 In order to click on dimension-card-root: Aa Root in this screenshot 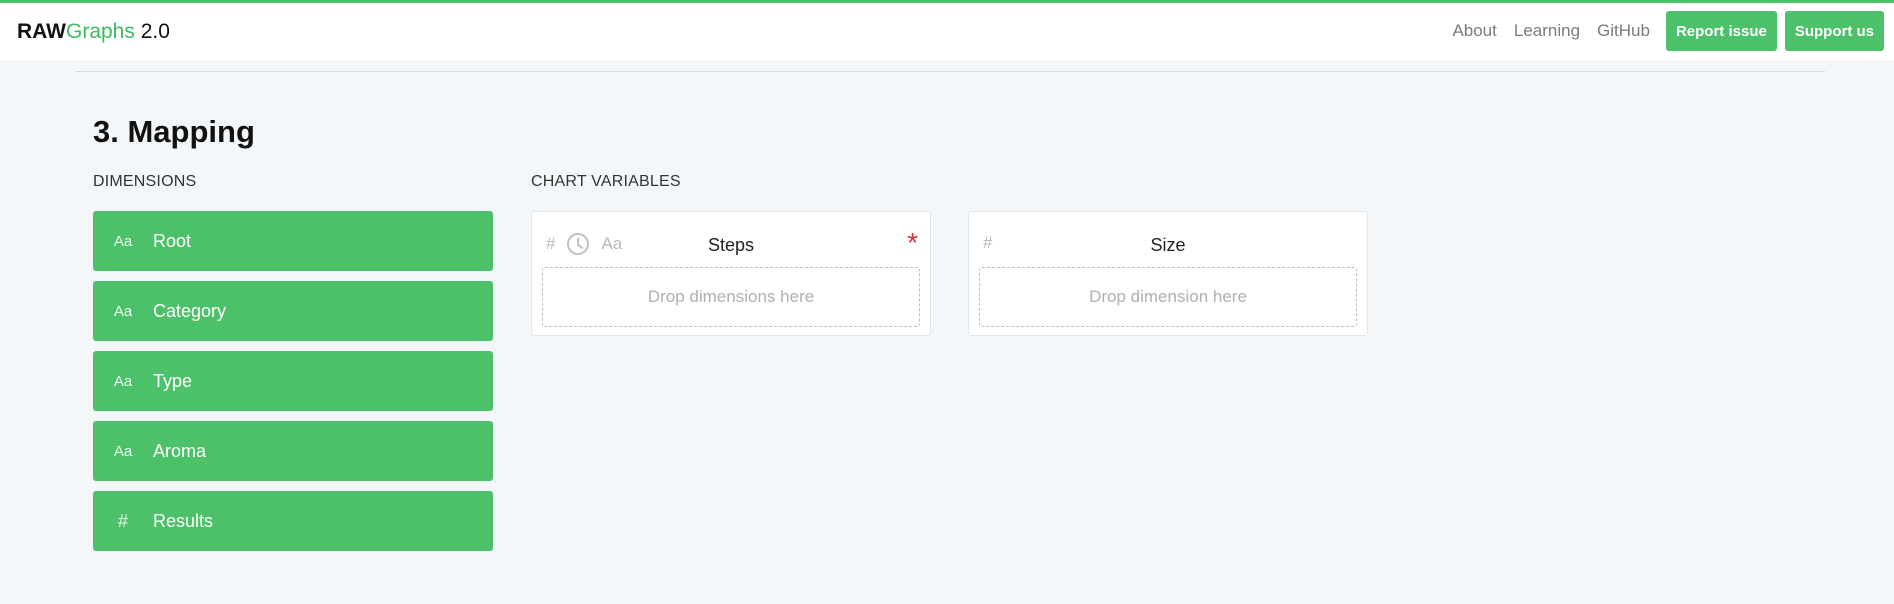, I will do `click(293, 241)`.